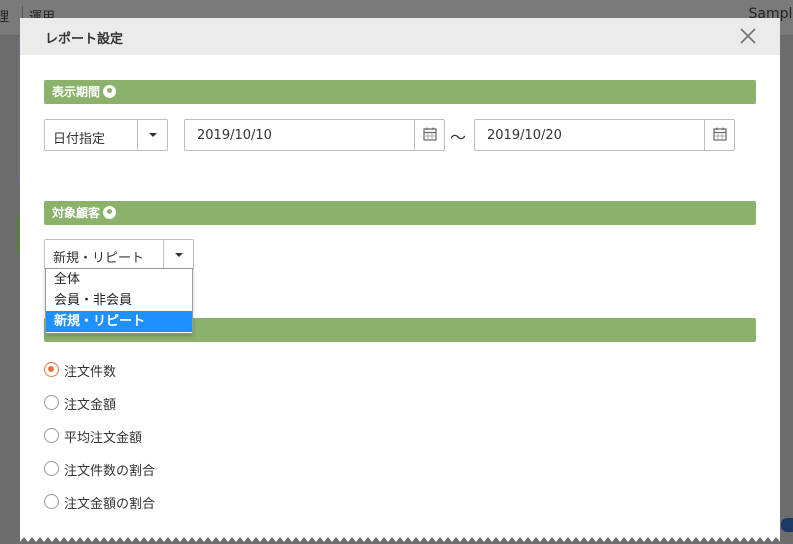 The width and height of the screenshot is (793, 544). Describe the element at coordinates (84, 39) in the screenshot. I see `modal-title: レポート設定` at that location.